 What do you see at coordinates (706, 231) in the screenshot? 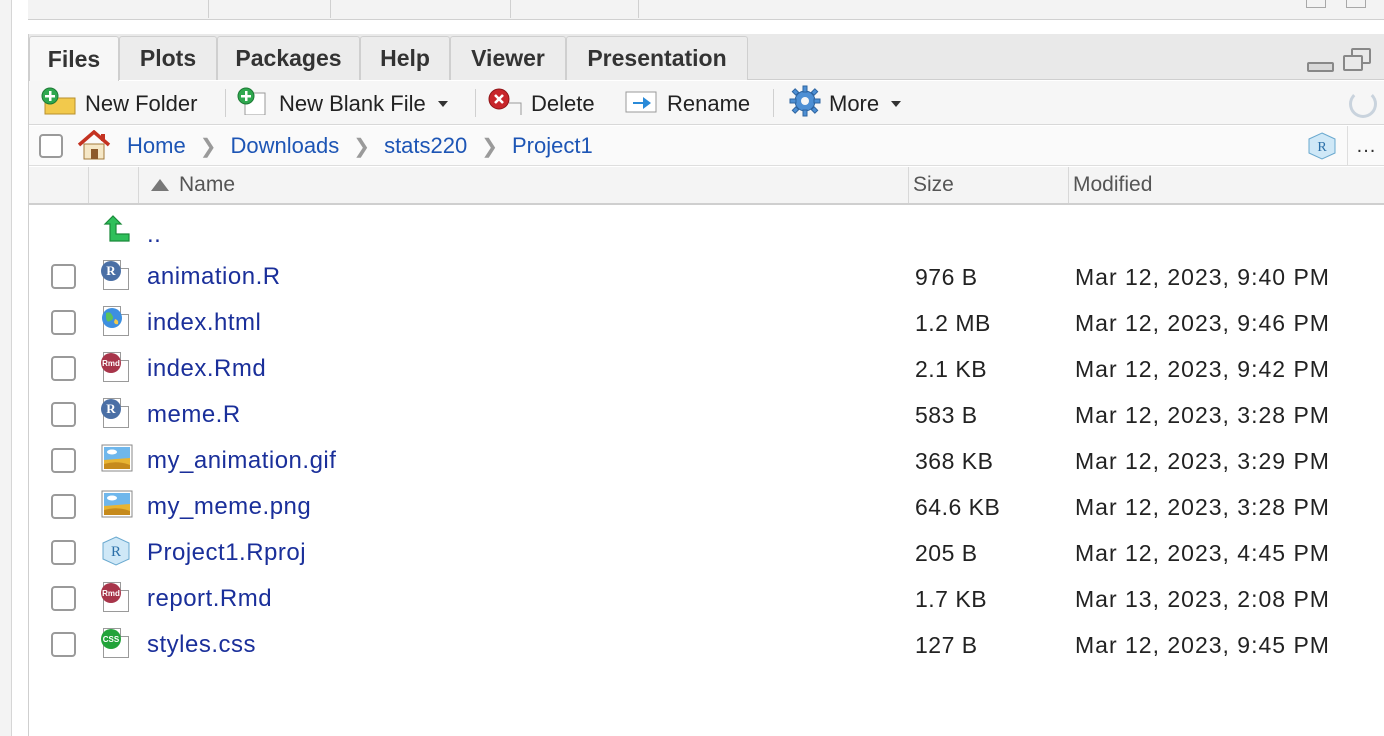
I see `parent-directory-row: ..` at bounding box center [706, 231].